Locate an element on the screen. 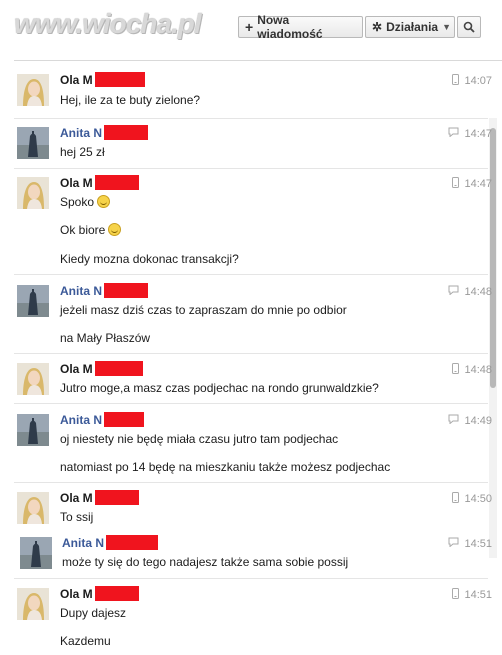 Image resolution: width=502 pixels, height=655 pixels. message-text-content: Kiedy mozna dokonac transakcji? is located at coordinates (149, 259).